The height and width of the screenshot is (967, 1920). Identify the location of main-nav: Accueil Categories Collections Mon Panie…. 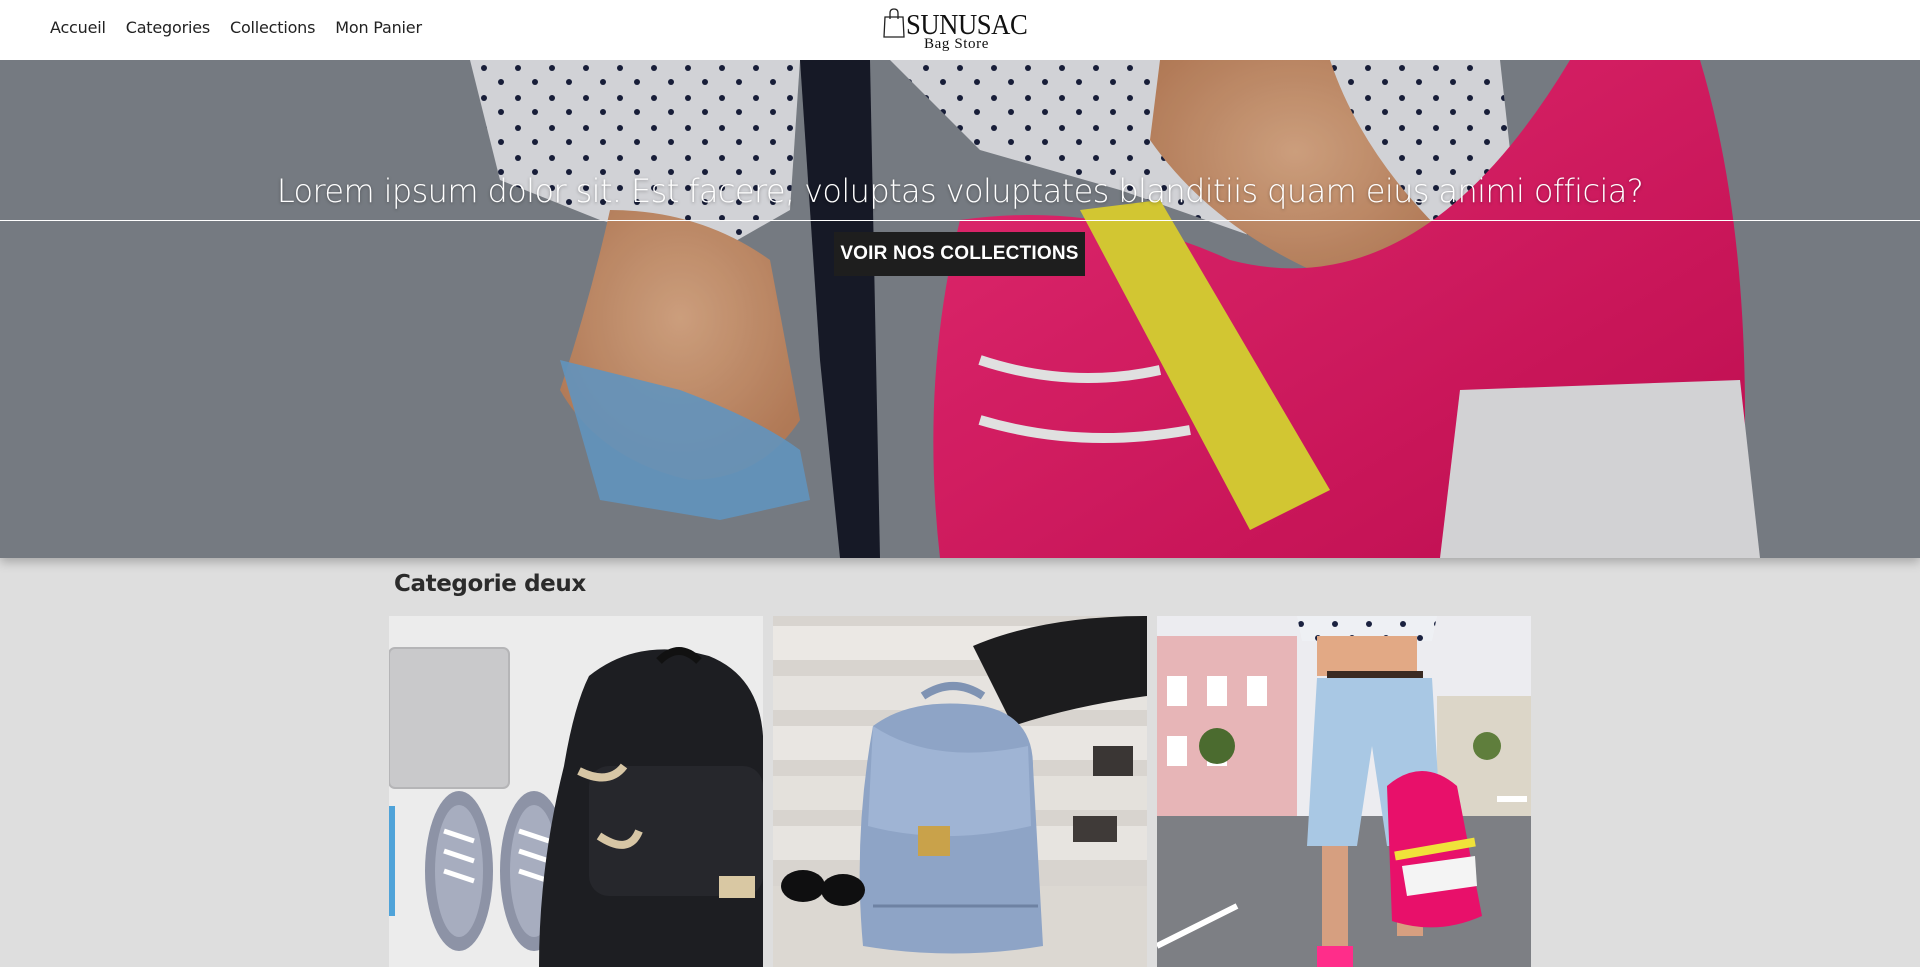
(236, 27).